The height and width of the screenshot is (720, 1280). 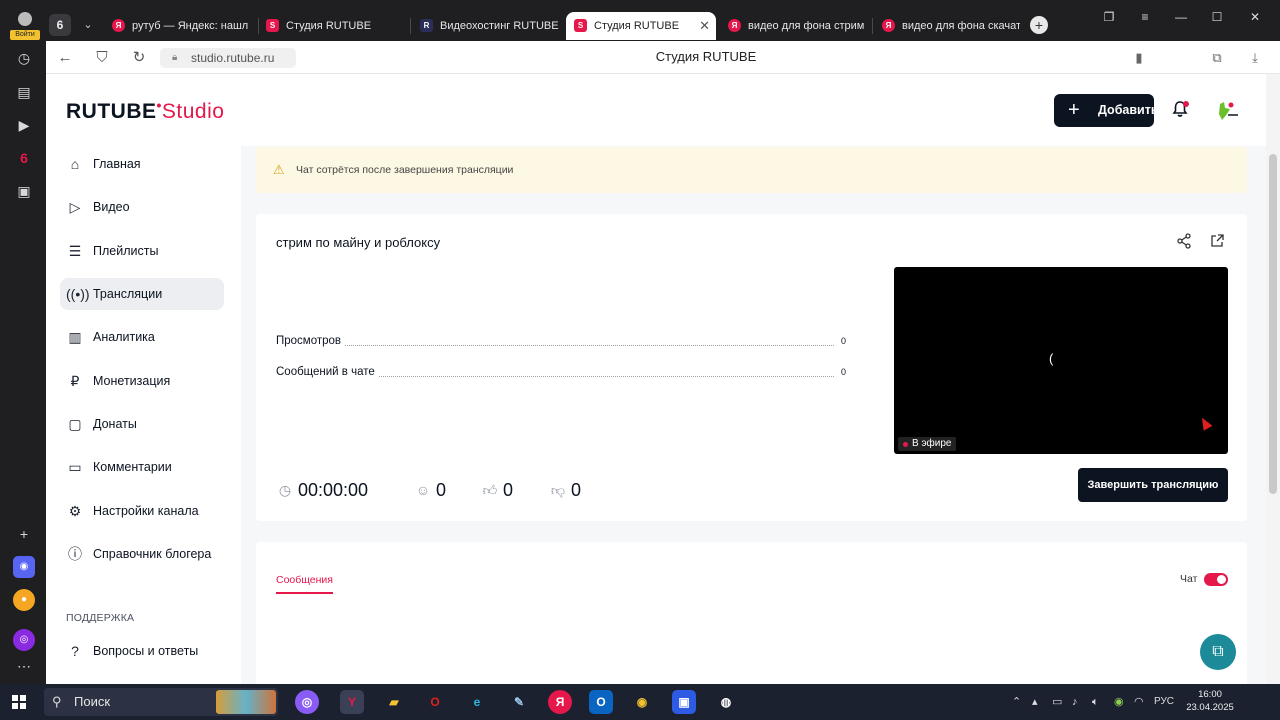 What do you see at coordinates (24, 567) in the screenshot?
I see `discord-icon: ◉` at bounding box center [24, 567].